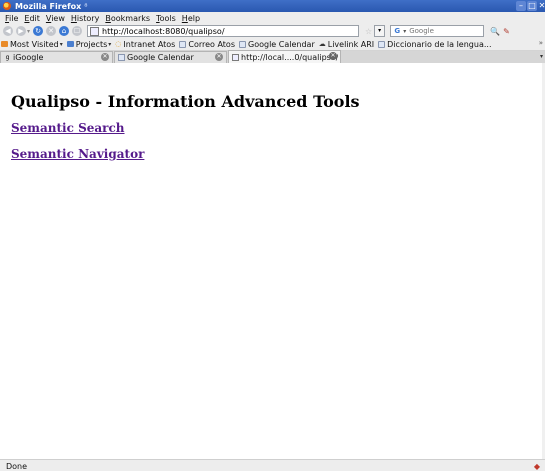 The height and width of the screenshot is (471, 545). Describe the element at coordinates (8, 31) in the screenshot. I see `back-button: ◀` at that location.